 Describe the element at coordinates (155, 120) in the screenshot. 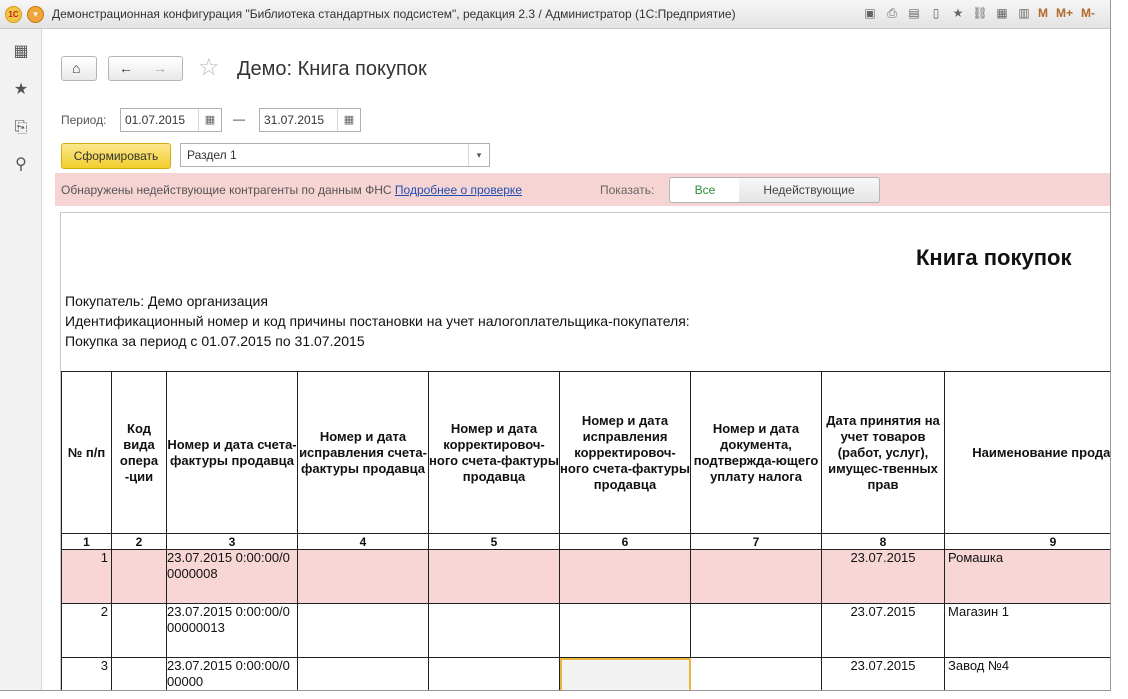

I see `period-from-value: 01.07.2015` at that location.